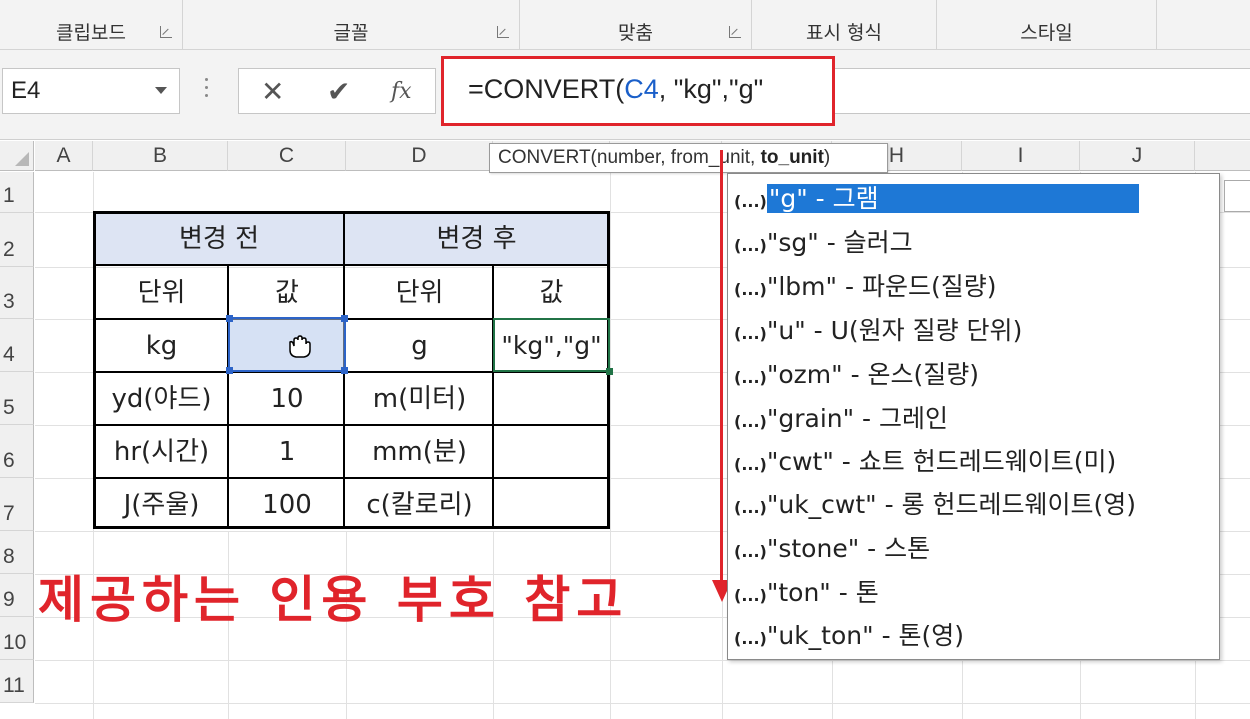 The image size is (1250, 719). I want to click on cell-c6: 1, so click(287, 452).